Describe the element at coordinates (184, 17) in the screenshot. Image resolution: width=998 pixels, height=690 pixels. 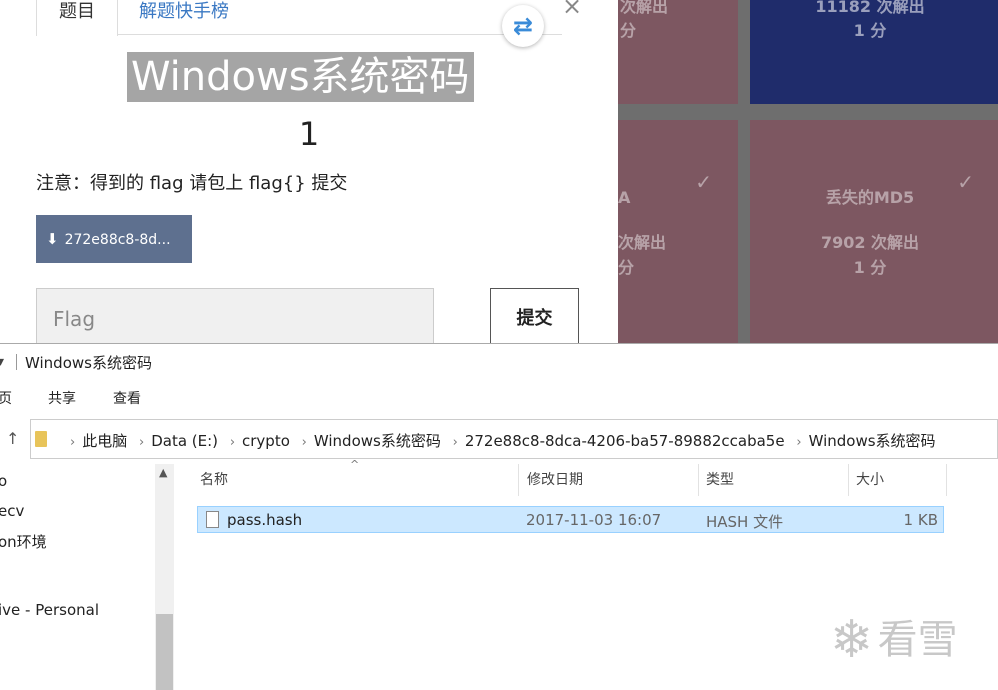
I see `tab-solve-leaderboard: 解题快手榜` at that location.